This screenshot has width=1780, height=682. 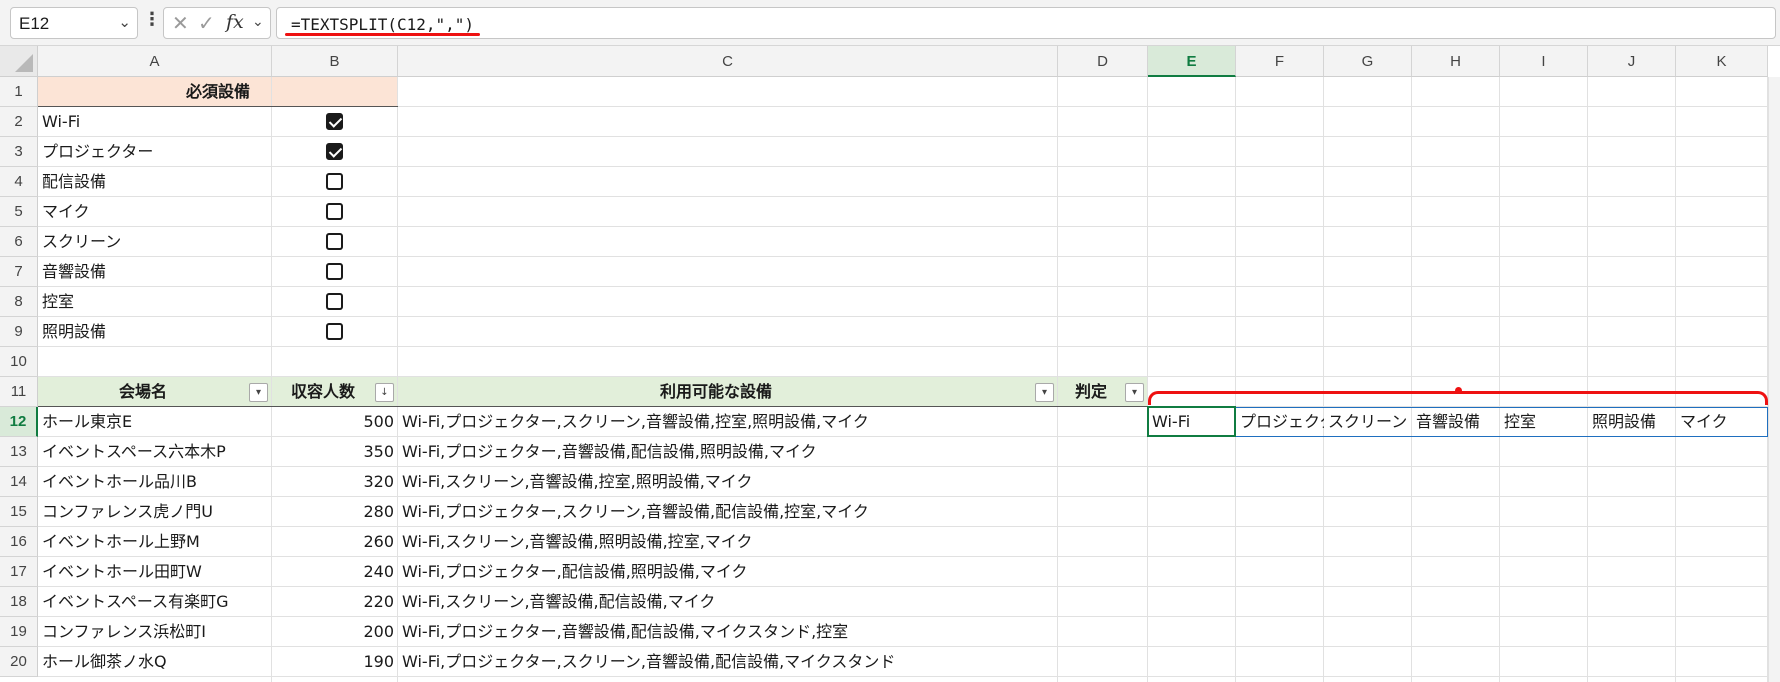 What do you see at coordinates (1368, 61) in the screenshot?
I see `column-header-g: G` at bounding box center [1368, 61].